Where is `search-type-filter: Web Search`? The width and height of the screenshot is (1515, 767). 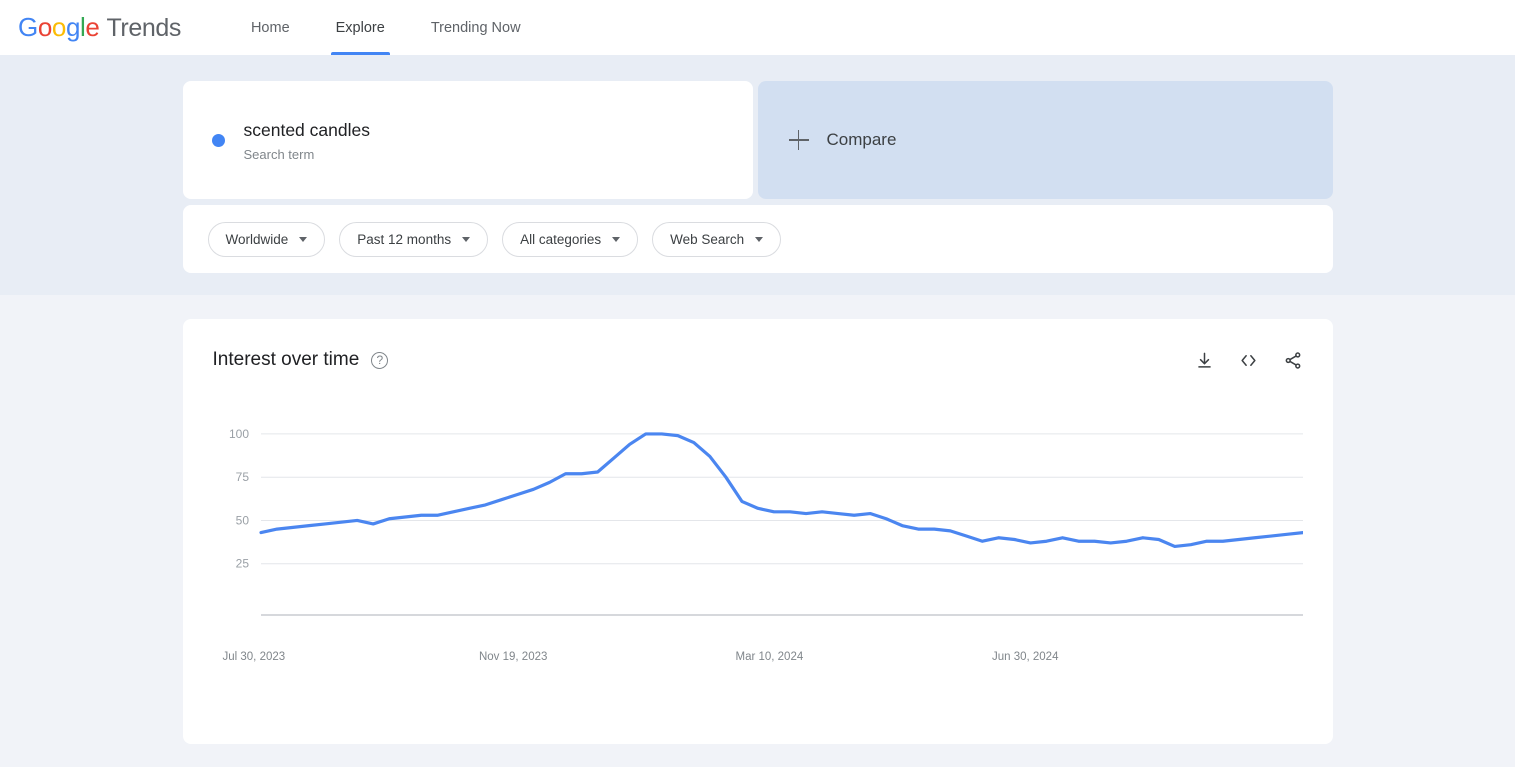
search-type-filter: Web Search is located at coordinates (717, 239).